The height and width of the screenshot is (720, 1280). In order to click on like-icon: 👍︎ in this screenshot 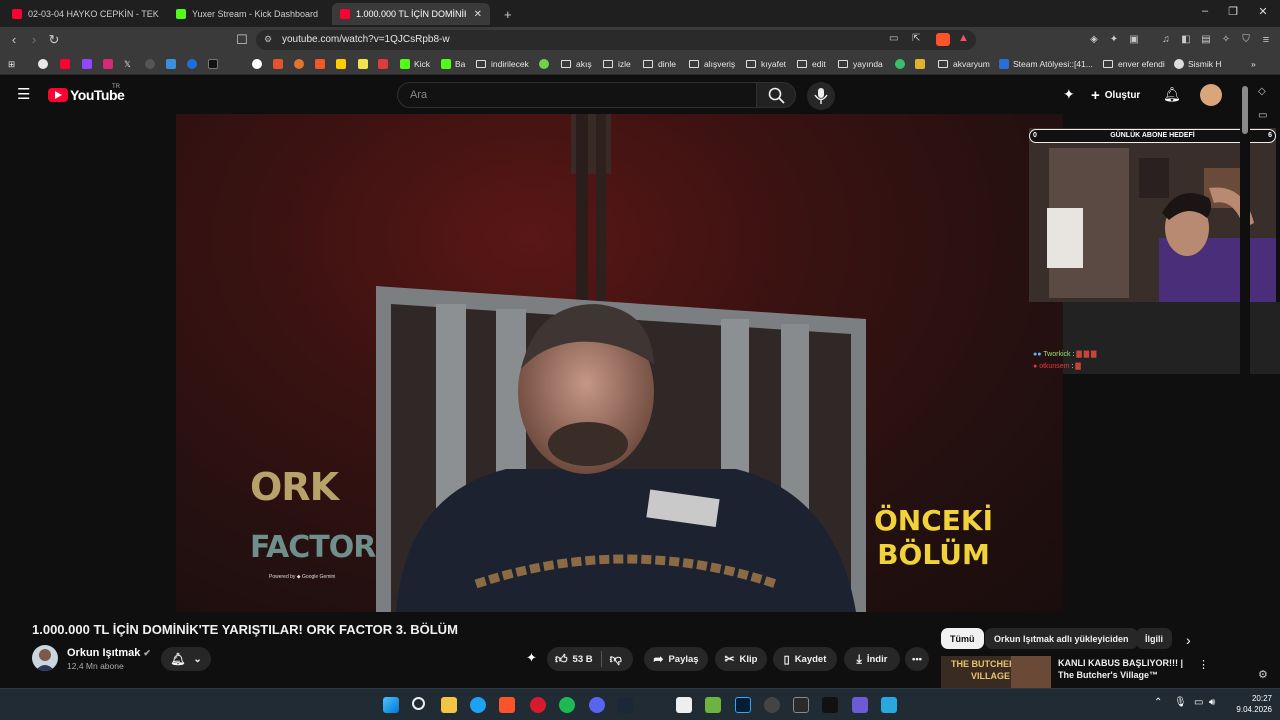, I will do `click(561, 659)`.